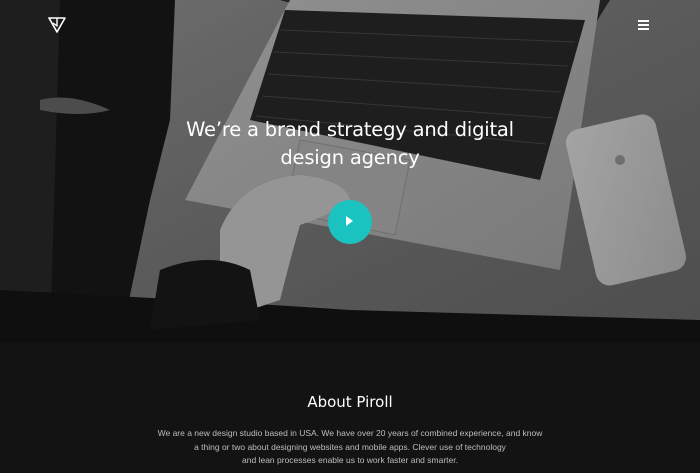  What do you see at coordinates (350, 157) in the screenshot?
I see `hero-title-line-2: design agency` at bounding box center [350, 157].